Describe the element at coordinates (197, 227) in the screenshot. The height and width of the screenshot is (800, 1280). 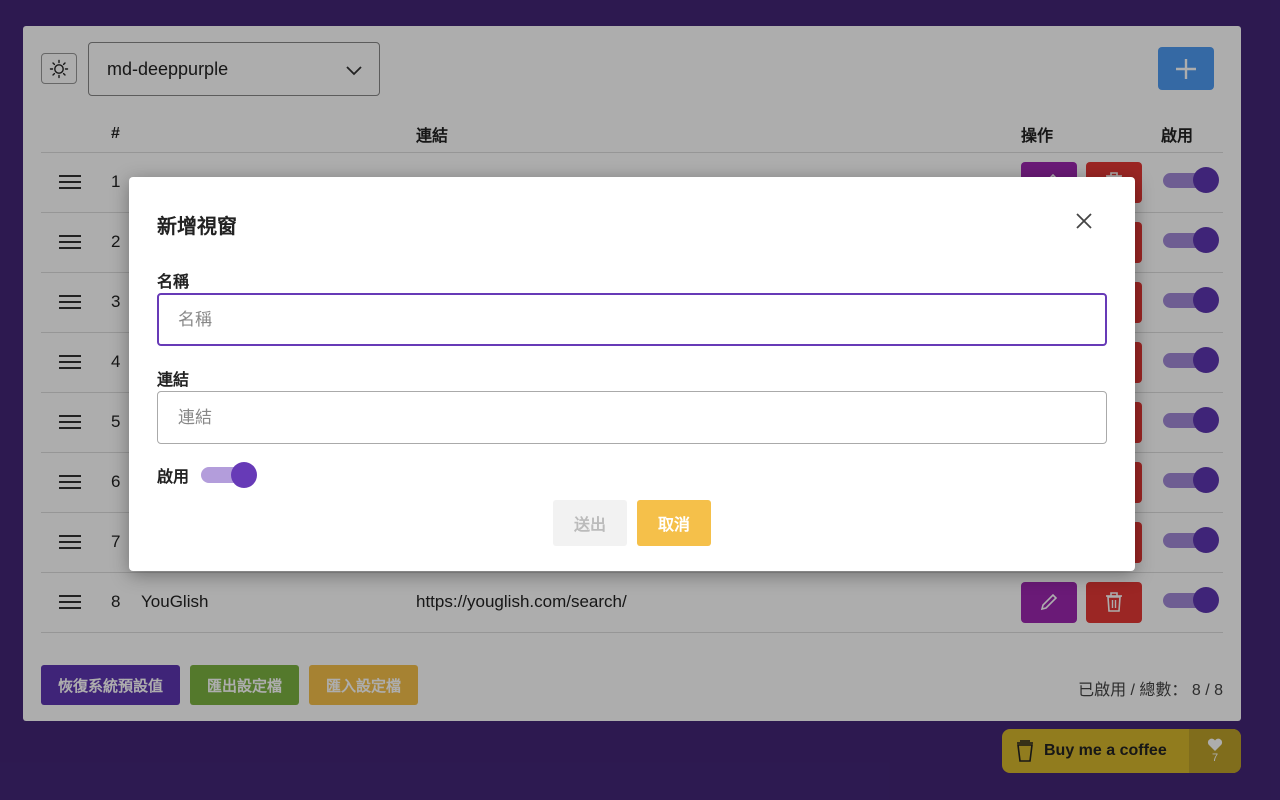
I see `dialog-title: 新增視窗` at that location.